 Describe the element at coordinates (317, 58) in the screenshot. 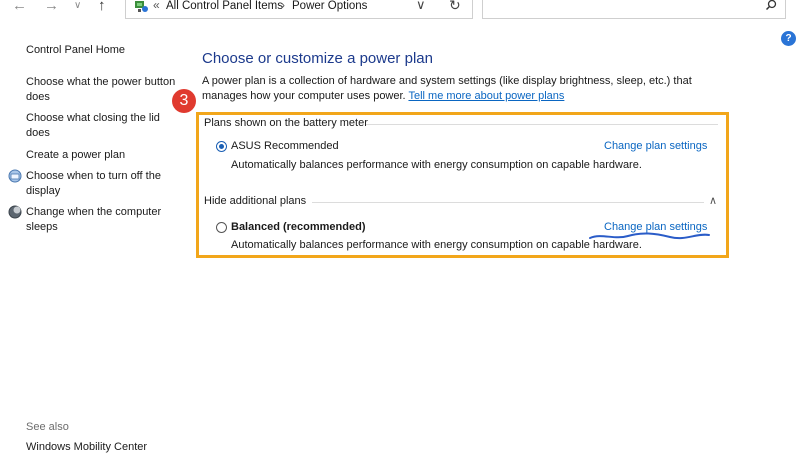

I see `page-title: Choose or customize a power plan` at that location.